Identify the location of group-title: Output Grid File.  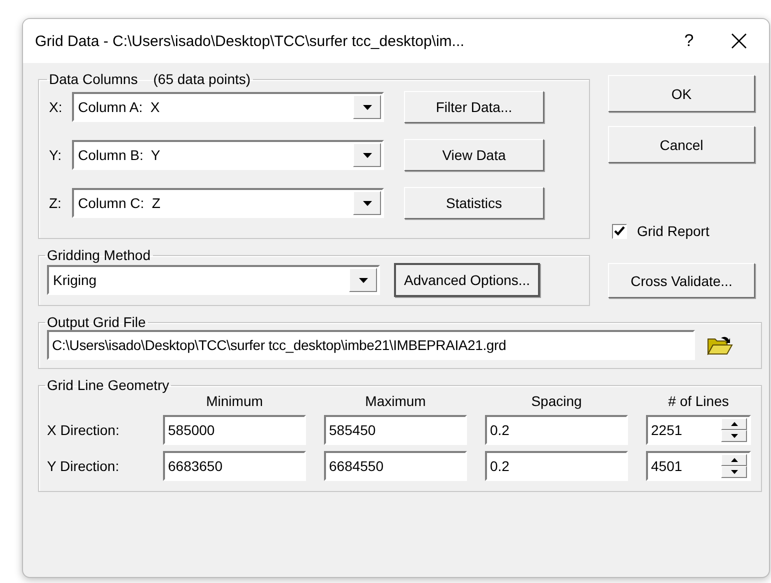
(96, 322).